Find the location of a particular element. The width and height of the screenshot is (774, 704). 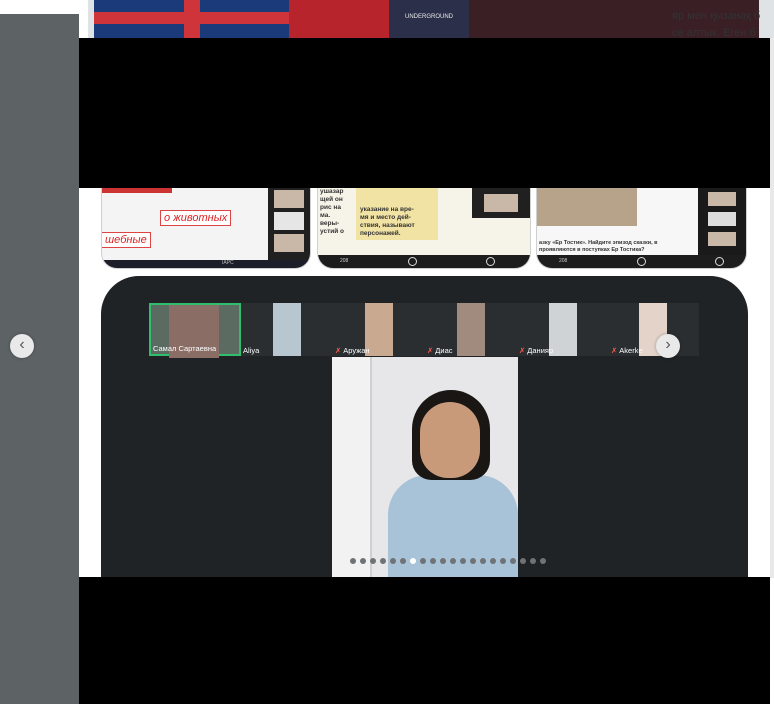

red-bus-image is located at coordinates (339, 20).